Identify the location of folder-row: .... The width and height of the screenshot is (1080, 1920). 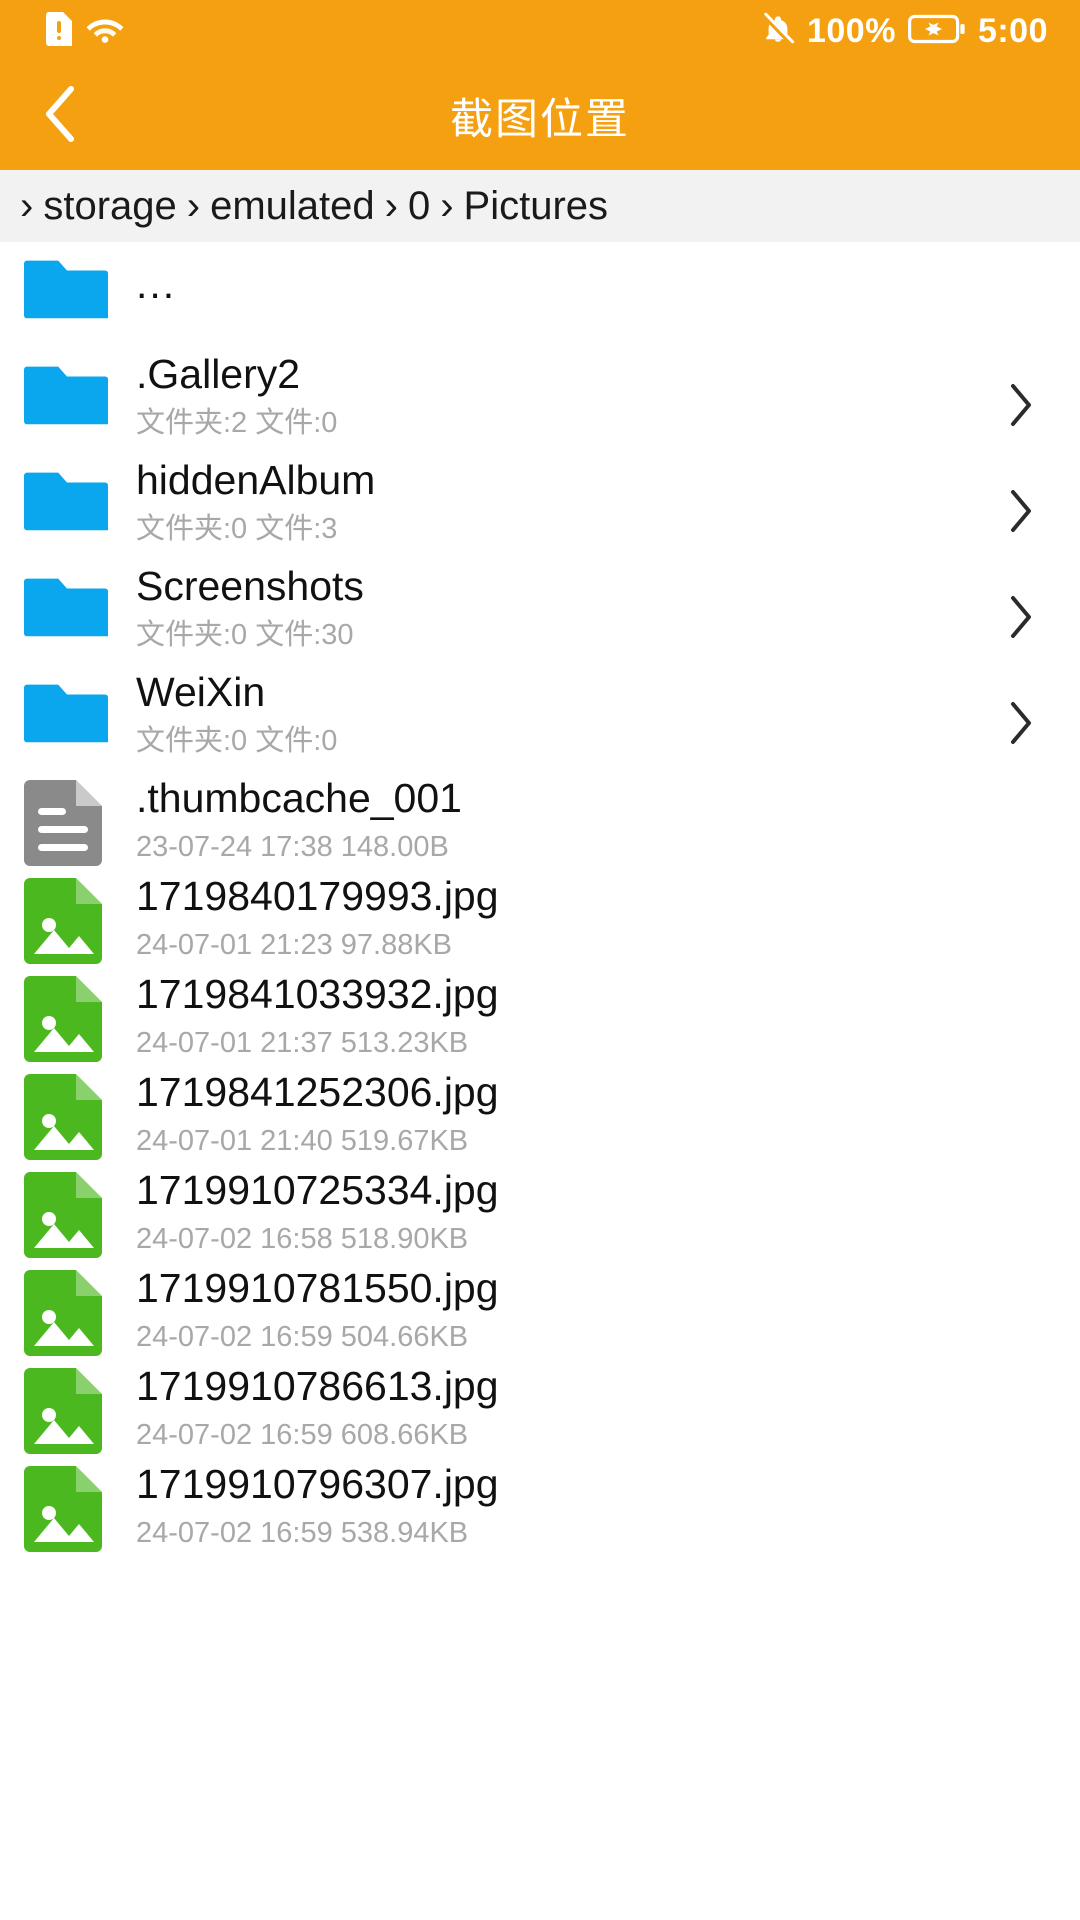
(540, 295).